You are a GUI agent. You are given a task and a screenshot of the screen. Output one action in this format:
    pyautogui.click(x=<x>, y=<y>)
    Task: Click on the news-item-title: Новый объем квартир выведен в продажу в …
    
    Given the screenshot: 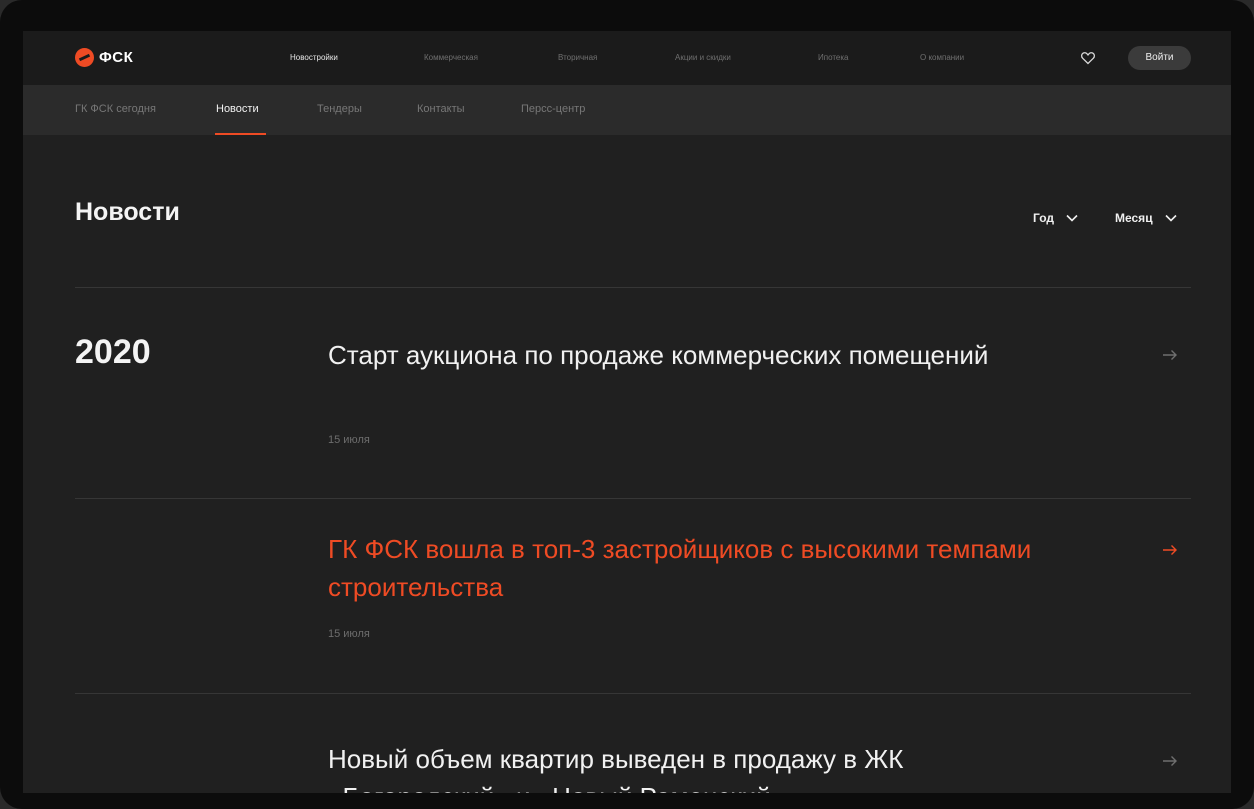 What is the action you would take?
    pyautogui.click(x=688, y=766)
    